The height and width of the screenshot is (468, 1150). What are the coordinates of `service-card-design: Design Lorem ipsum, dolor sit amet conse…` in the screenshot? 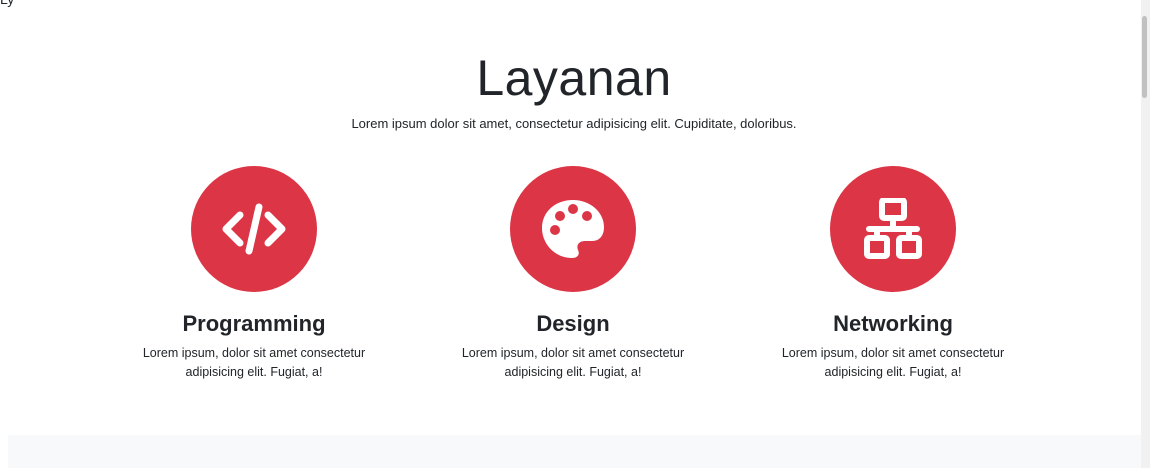 It's located at (573, 274).